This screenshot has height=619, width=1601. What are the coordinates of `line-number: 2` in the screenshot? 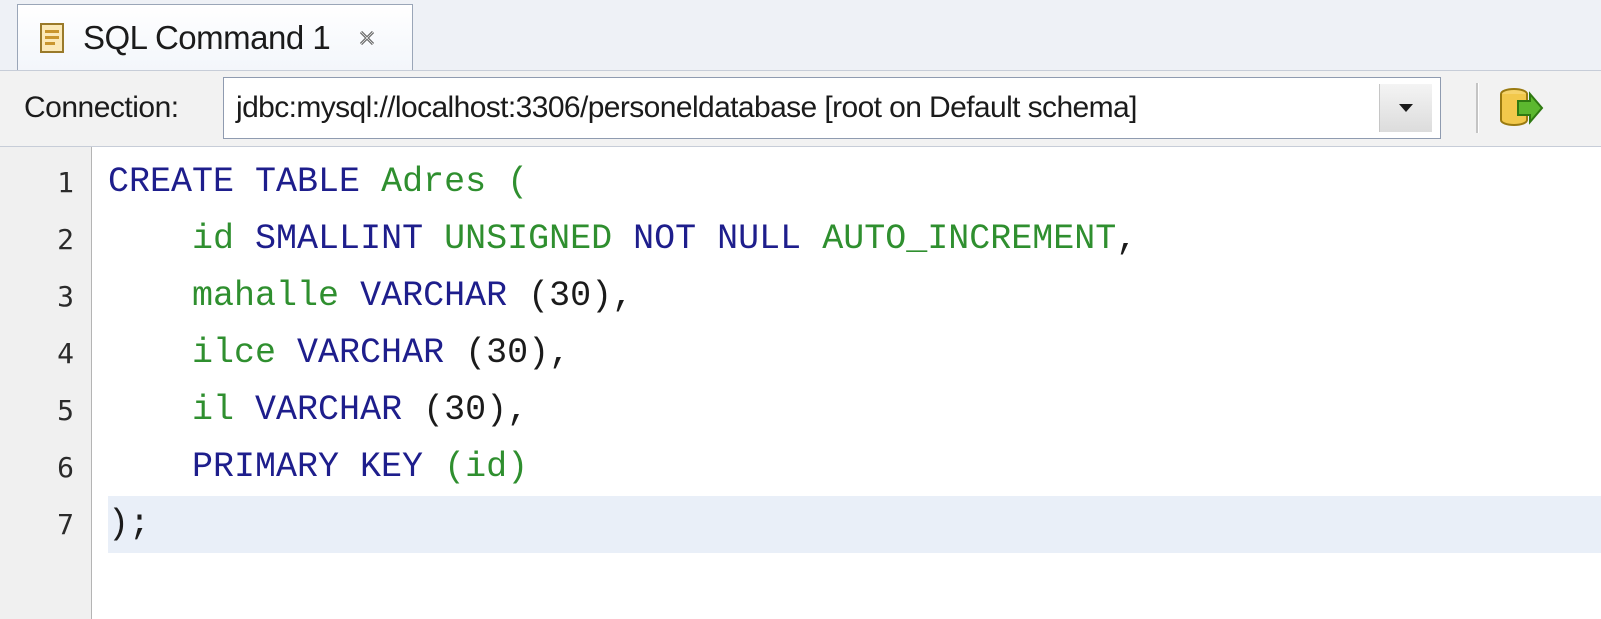 It's located at (65, 239).